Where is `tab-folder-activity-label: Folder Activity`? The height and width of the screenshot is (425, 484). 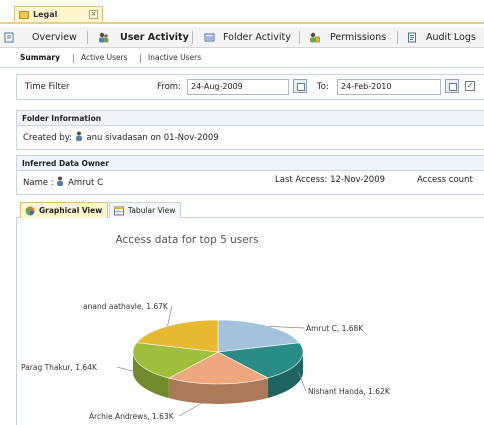 tab-folder-activity-label: Folder Activity is located at coordinates (257, 37).